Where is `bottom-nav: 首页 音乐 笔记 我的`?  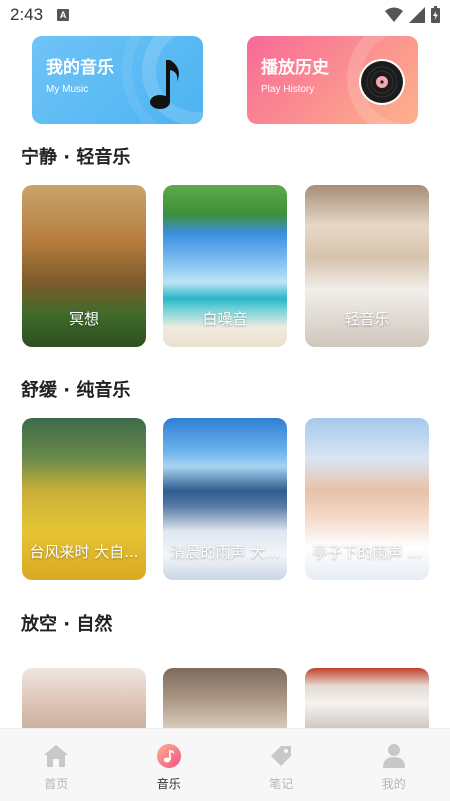
bottom-nav: 首页 音乐 笔记 我的 is located at coordinates (225, 764).